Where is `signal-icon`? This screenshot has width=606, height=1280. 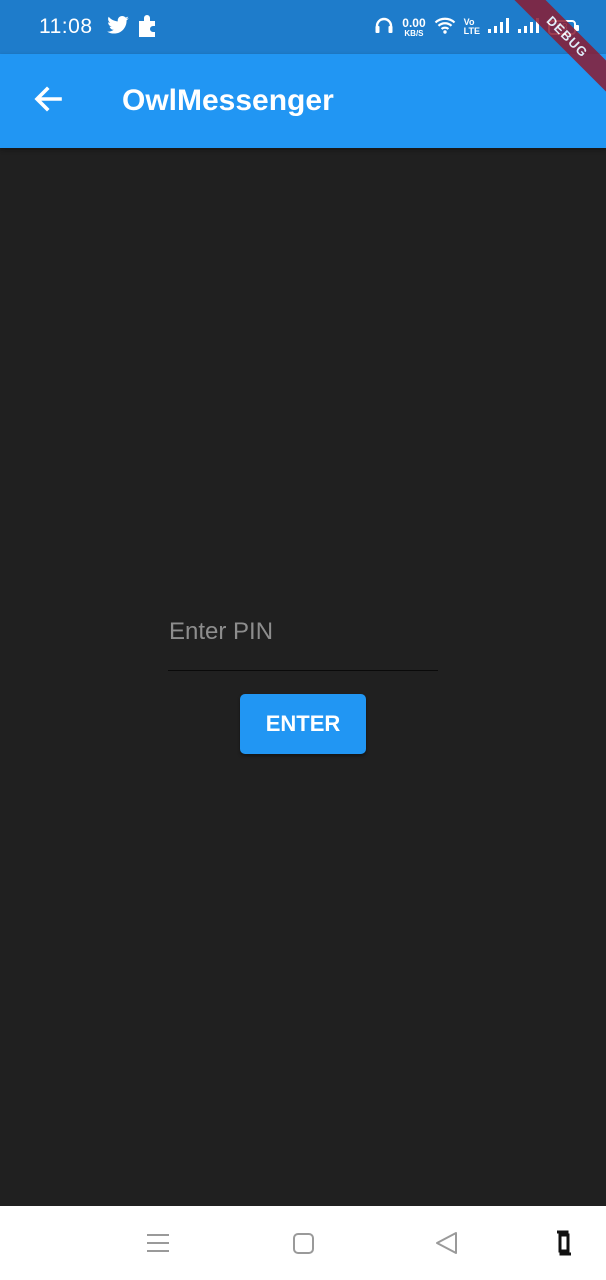 signal-icon is located at coordinates (499, 27).